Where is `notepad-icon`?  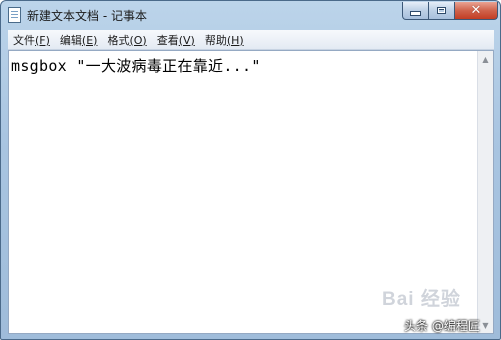 notepad-icon is located at coordinates (14, 15).